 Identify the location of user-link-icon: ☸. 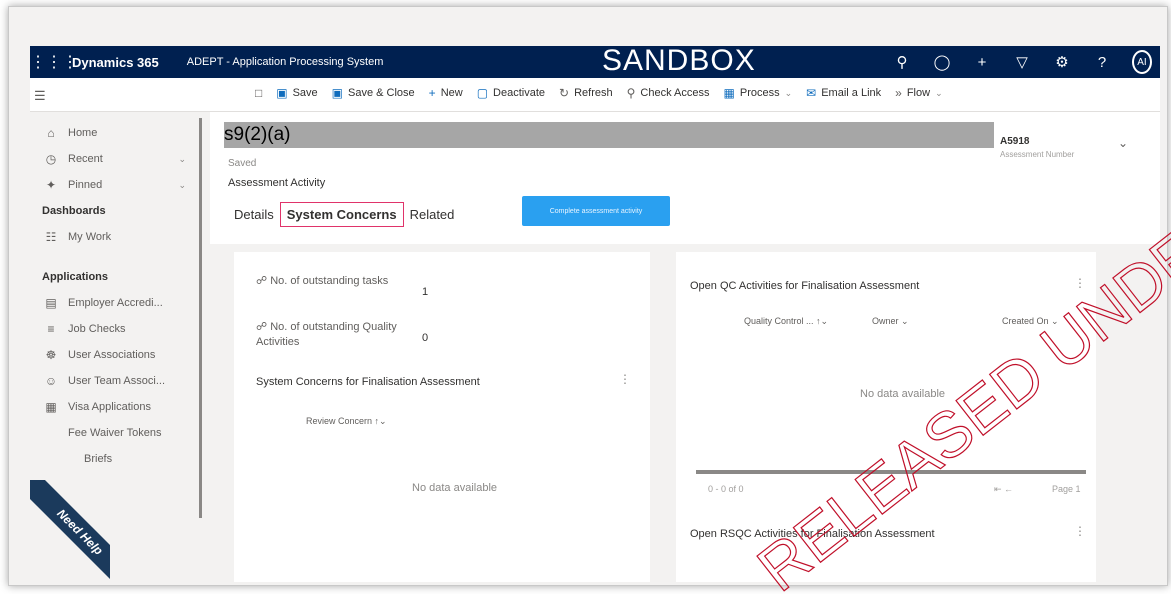
(51, 355).